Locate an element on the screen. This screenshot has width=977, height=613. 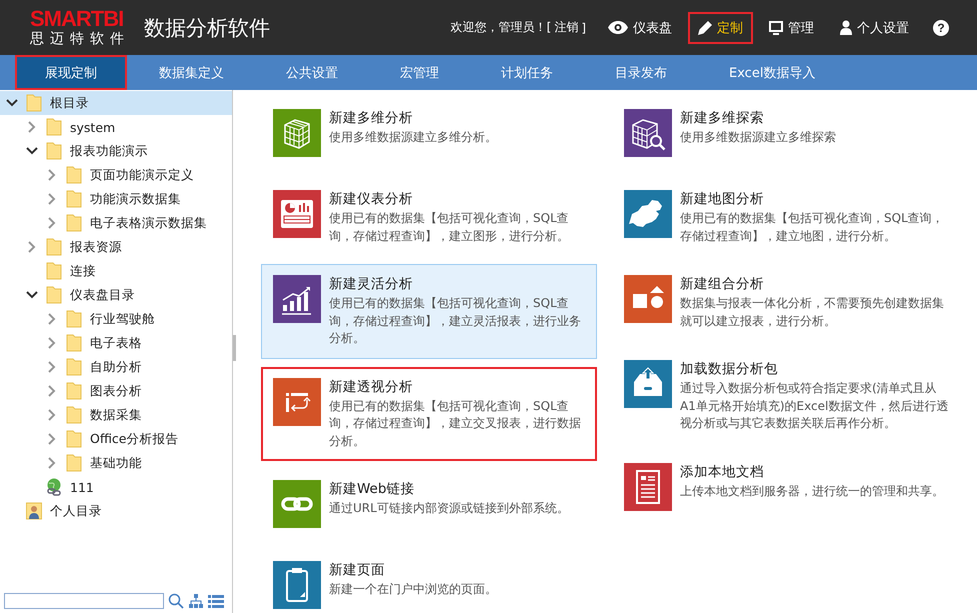
tree-item-label: 根目录 is located at coordinates (69, 103).